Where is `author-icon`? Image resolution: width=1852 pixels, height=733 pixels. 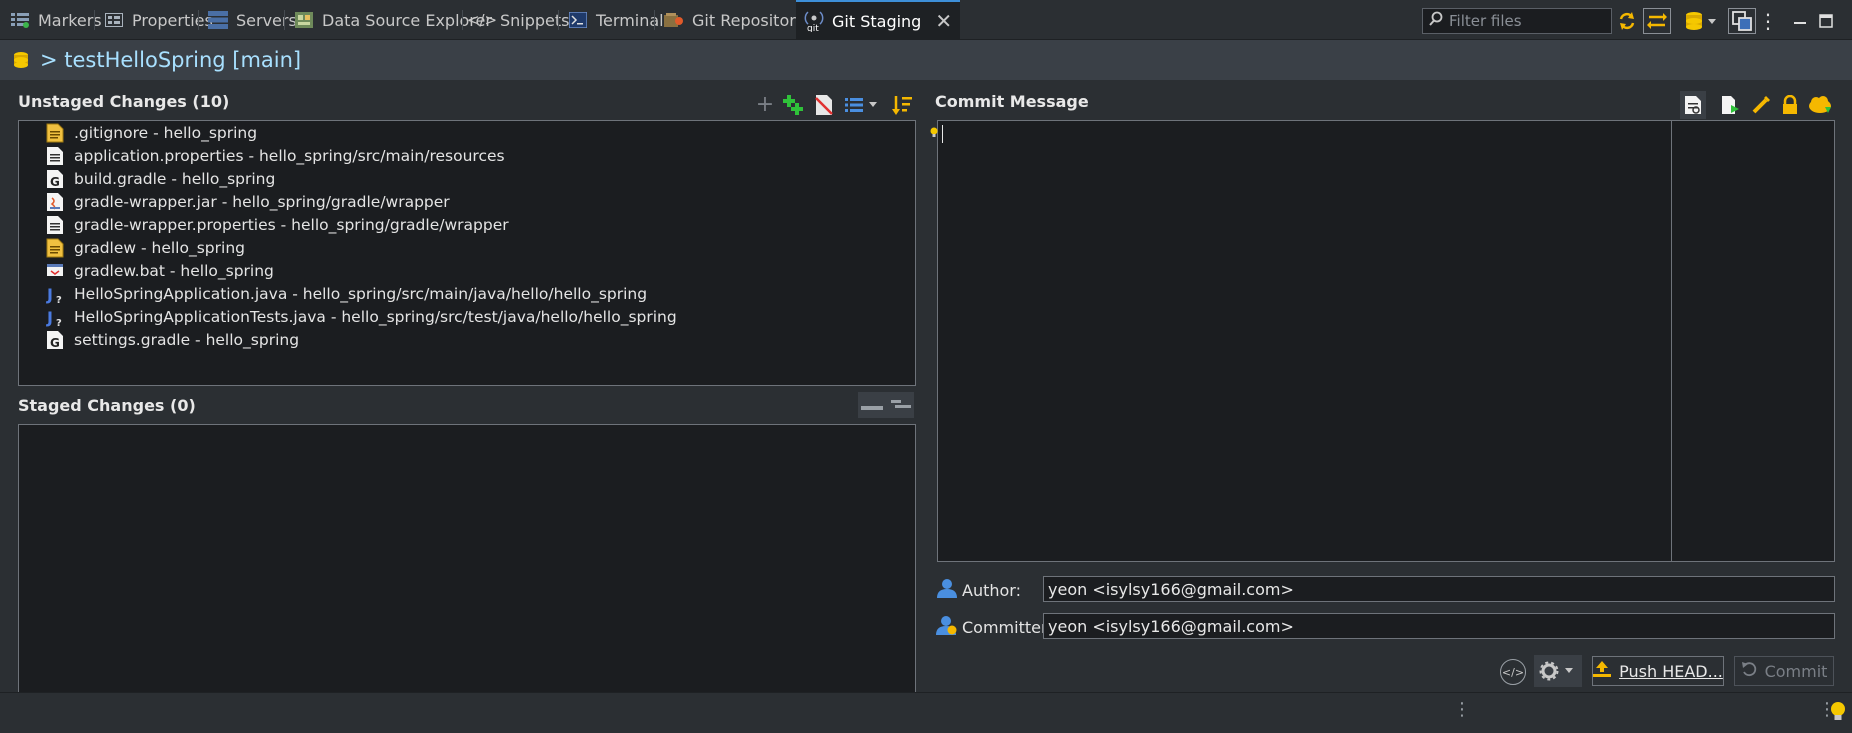
author-icon is located at coordinates (947, 590).